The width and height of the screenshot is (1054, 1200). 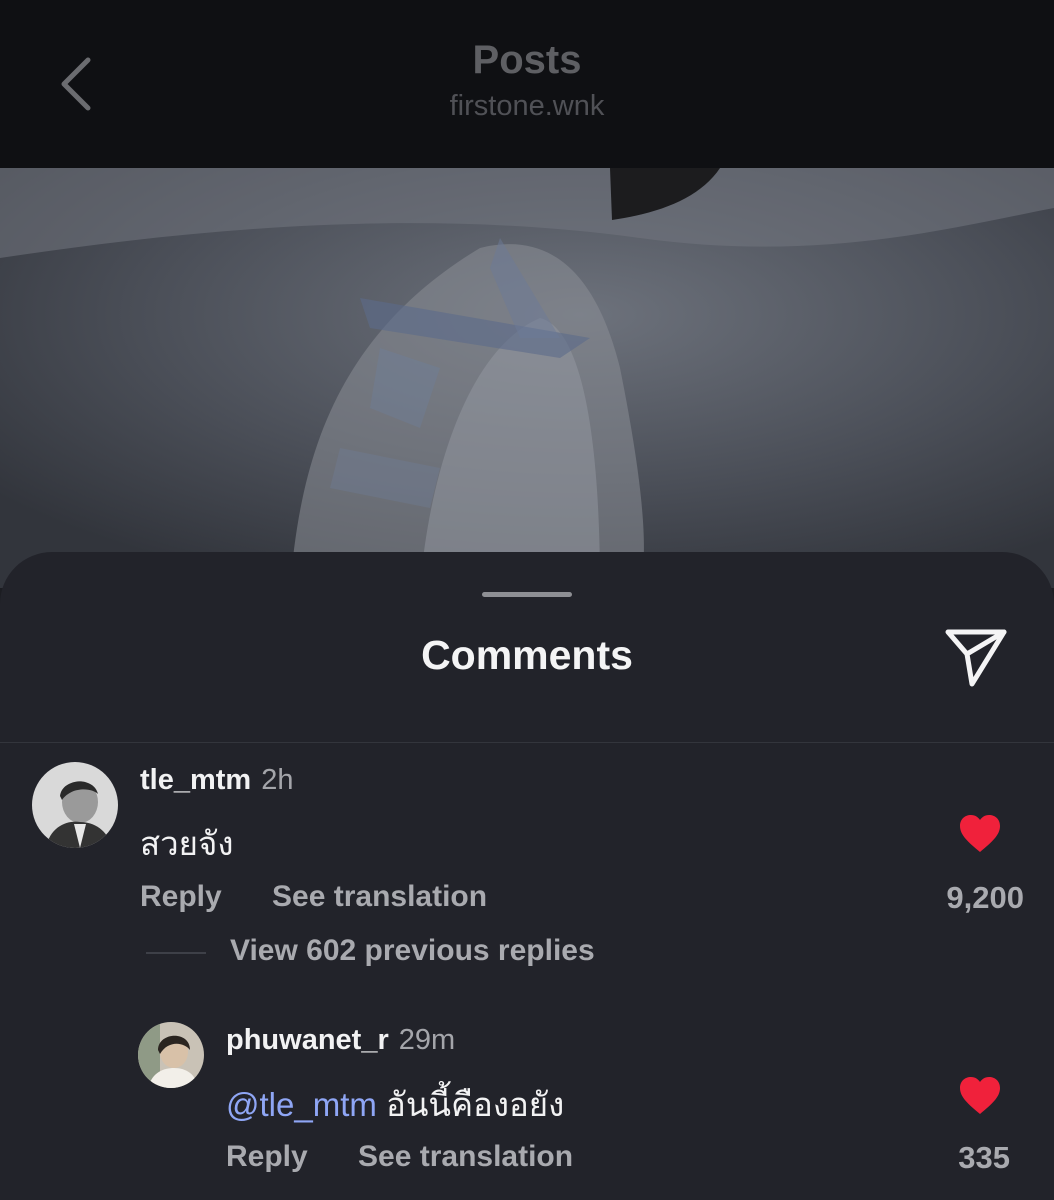 What do you see at coordinates (176, 953) in the screenshot?
I see `replies-divider-line` at bounding box center [176, 953].